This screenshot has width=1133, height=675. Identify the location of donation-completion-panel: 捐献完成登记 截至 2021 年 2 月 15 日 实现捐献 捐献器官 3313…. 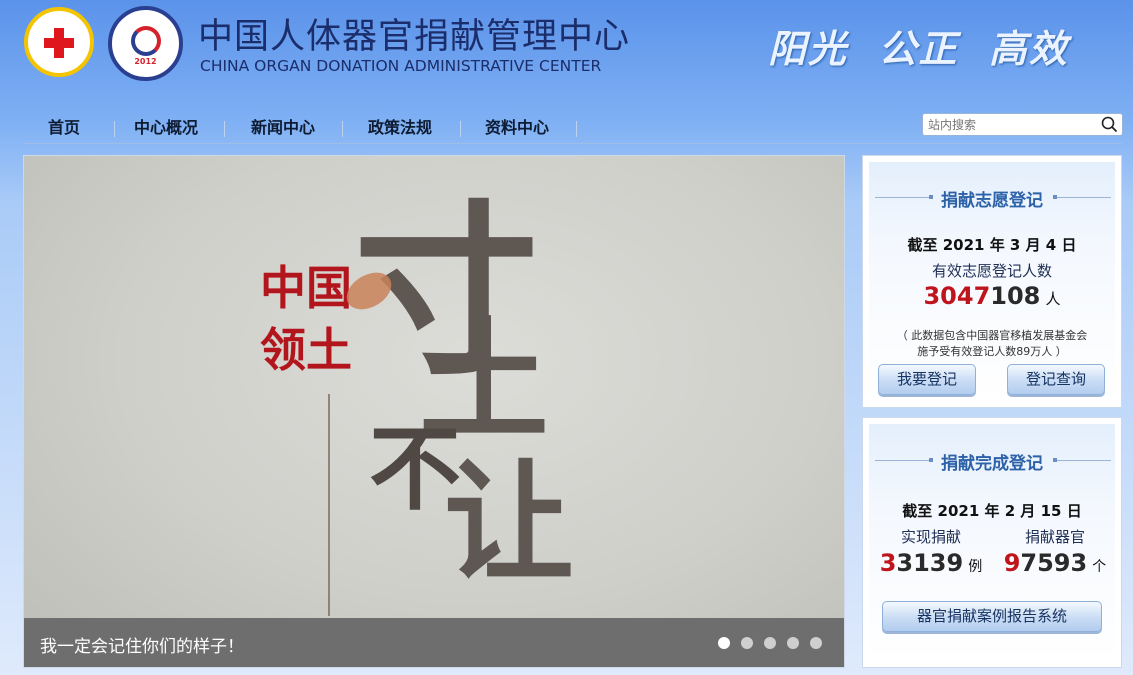
(992, 542).